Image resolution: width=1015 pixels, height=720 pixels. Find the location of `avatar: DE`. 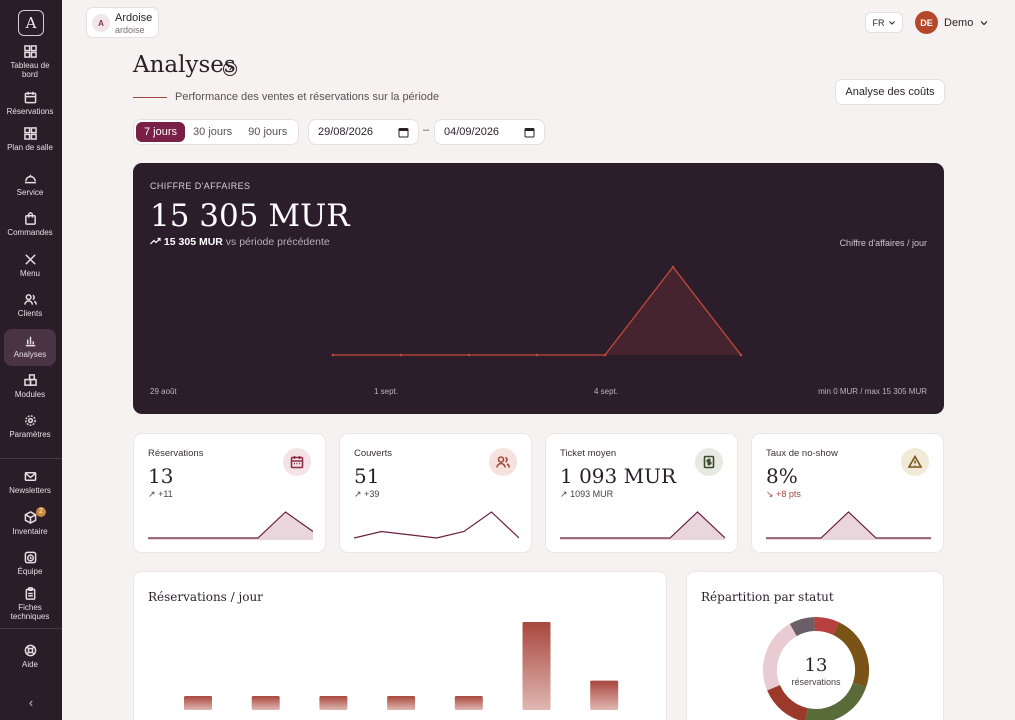

avatar: DE is located at coordinates (926, 22).